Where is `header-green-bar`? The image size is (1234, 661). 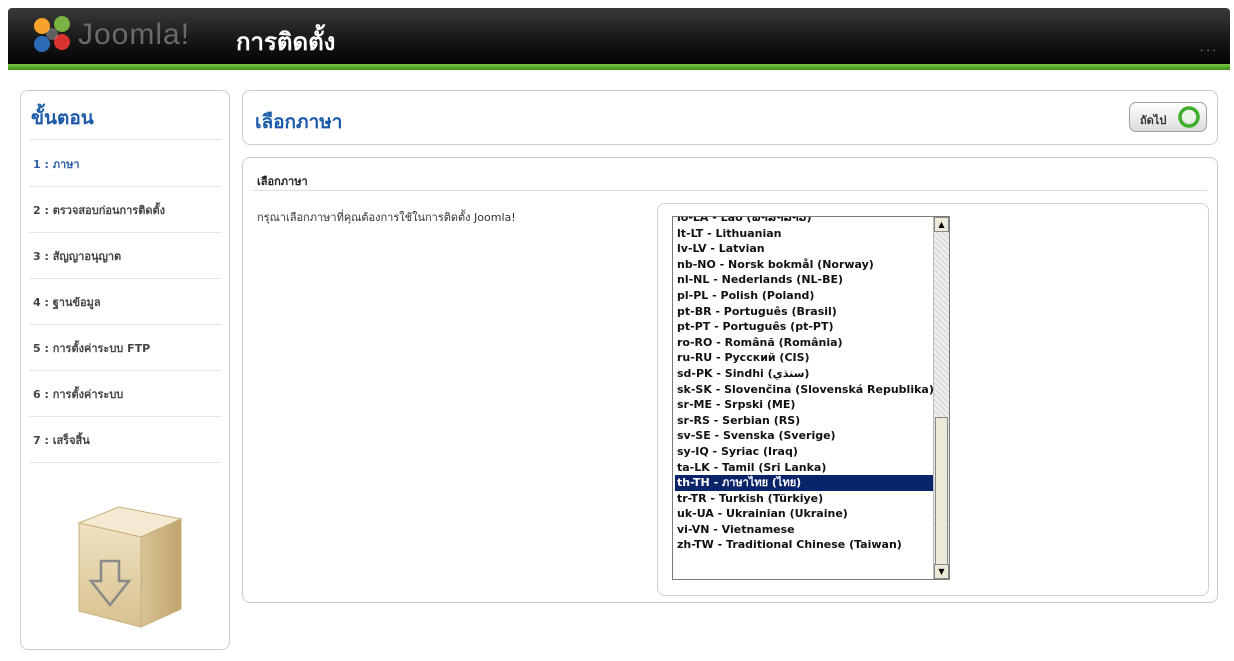 header-green-bar is located at coordinates (619, 67).